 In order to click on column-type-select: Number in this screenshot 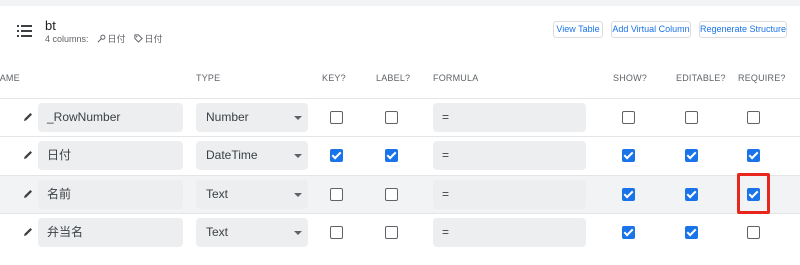, I will do `click(252, 117)`.